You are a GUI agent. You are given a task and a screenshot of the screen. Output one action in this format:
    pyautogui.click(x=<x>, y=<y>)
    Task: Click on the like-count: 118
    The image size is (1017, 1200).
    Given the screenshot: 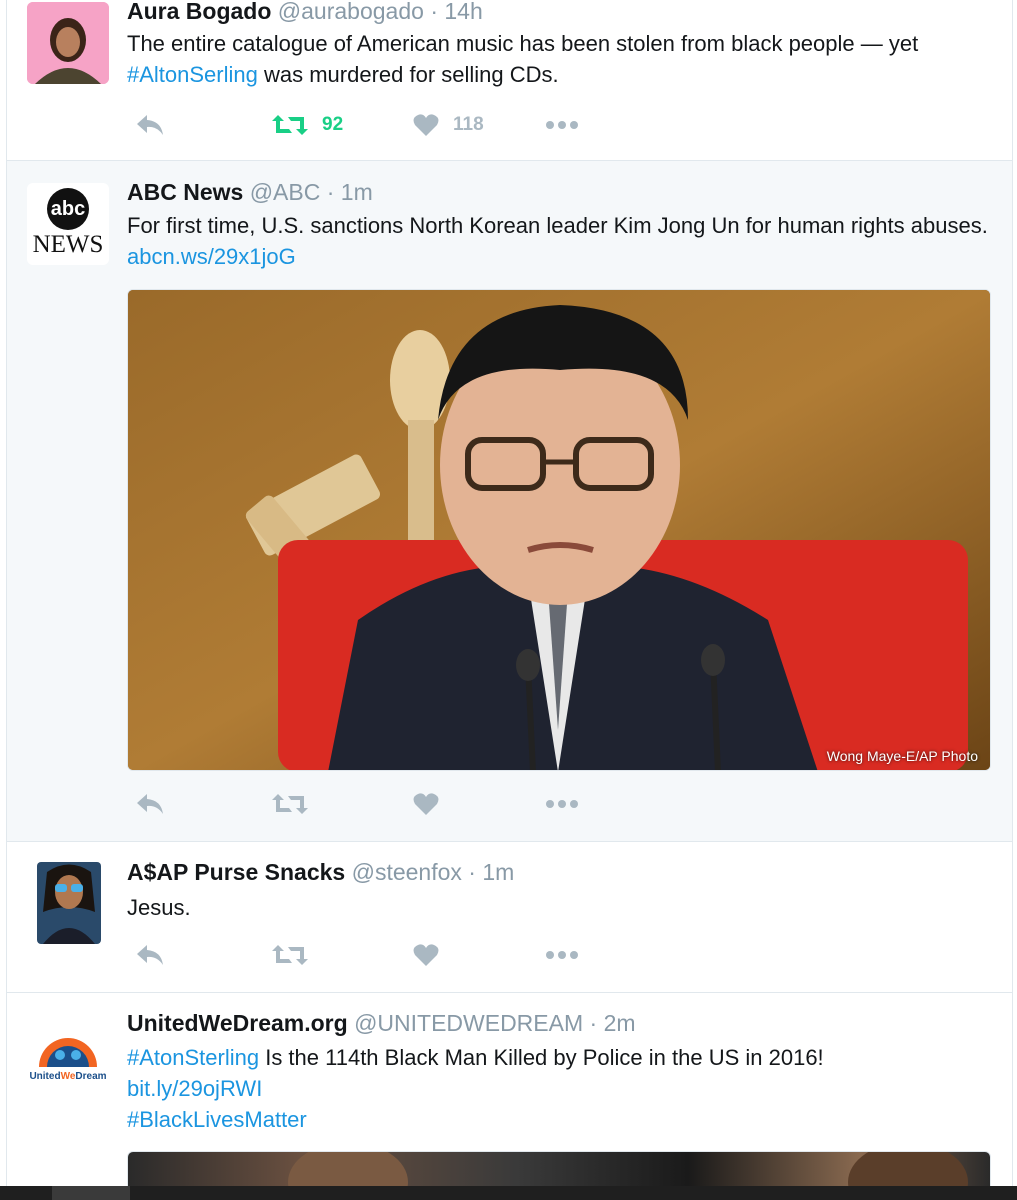 What is the action you would take?
    pyautogui.click(x=468, y=124)
    